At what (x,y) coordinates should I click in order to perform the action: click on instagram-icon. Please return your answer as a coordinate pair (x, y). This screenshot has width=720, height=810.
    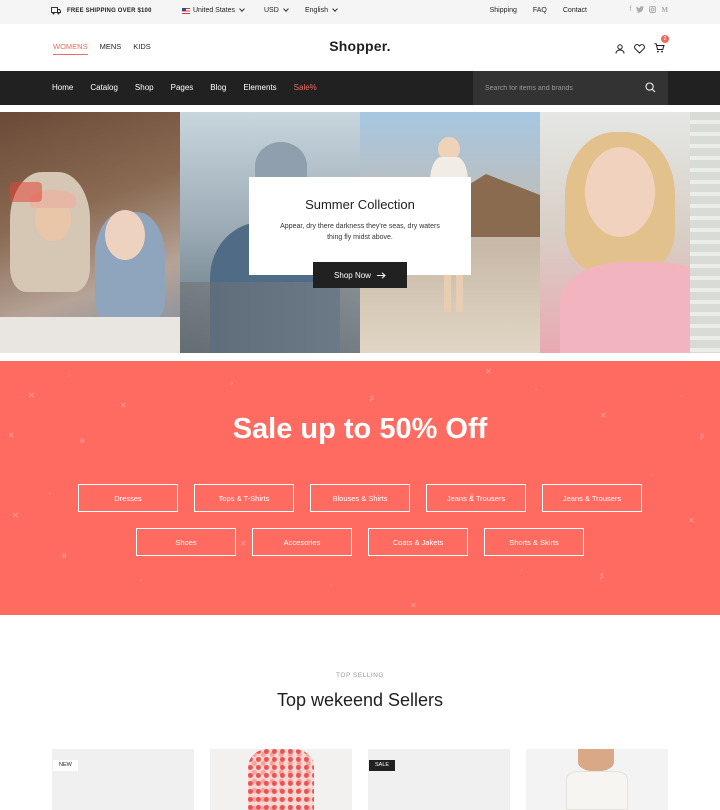
    Looking at the image, I should click on (653, 9).